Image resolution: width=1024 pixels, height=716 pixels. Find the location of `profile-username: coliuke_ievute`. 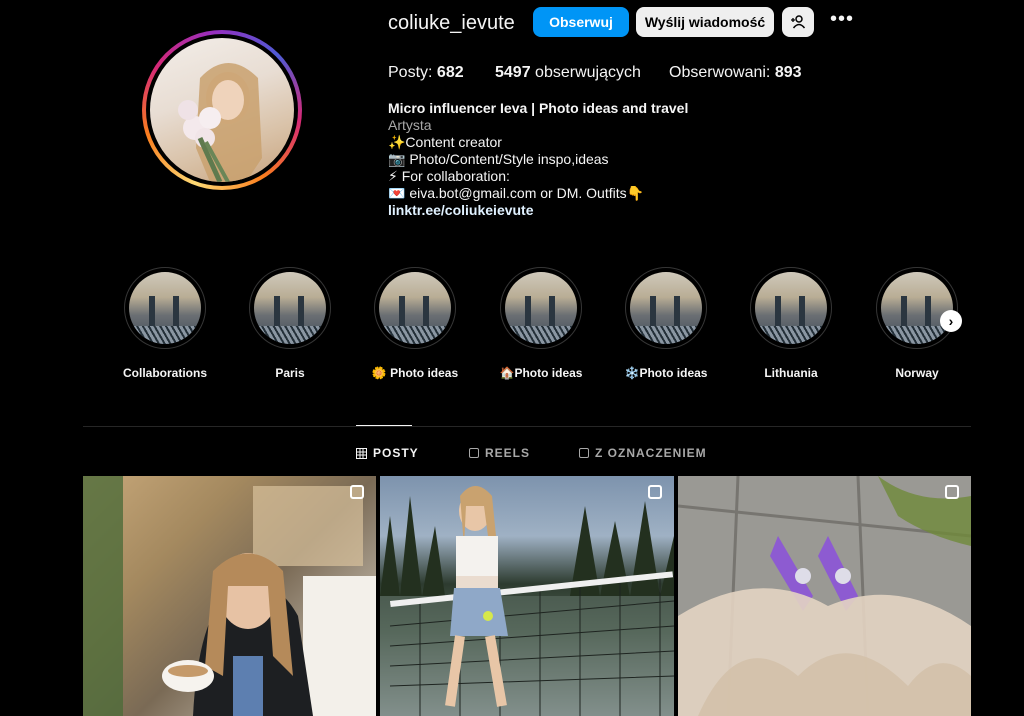

profile-username: coliuke_ievute is located at coordinates (451, 23).